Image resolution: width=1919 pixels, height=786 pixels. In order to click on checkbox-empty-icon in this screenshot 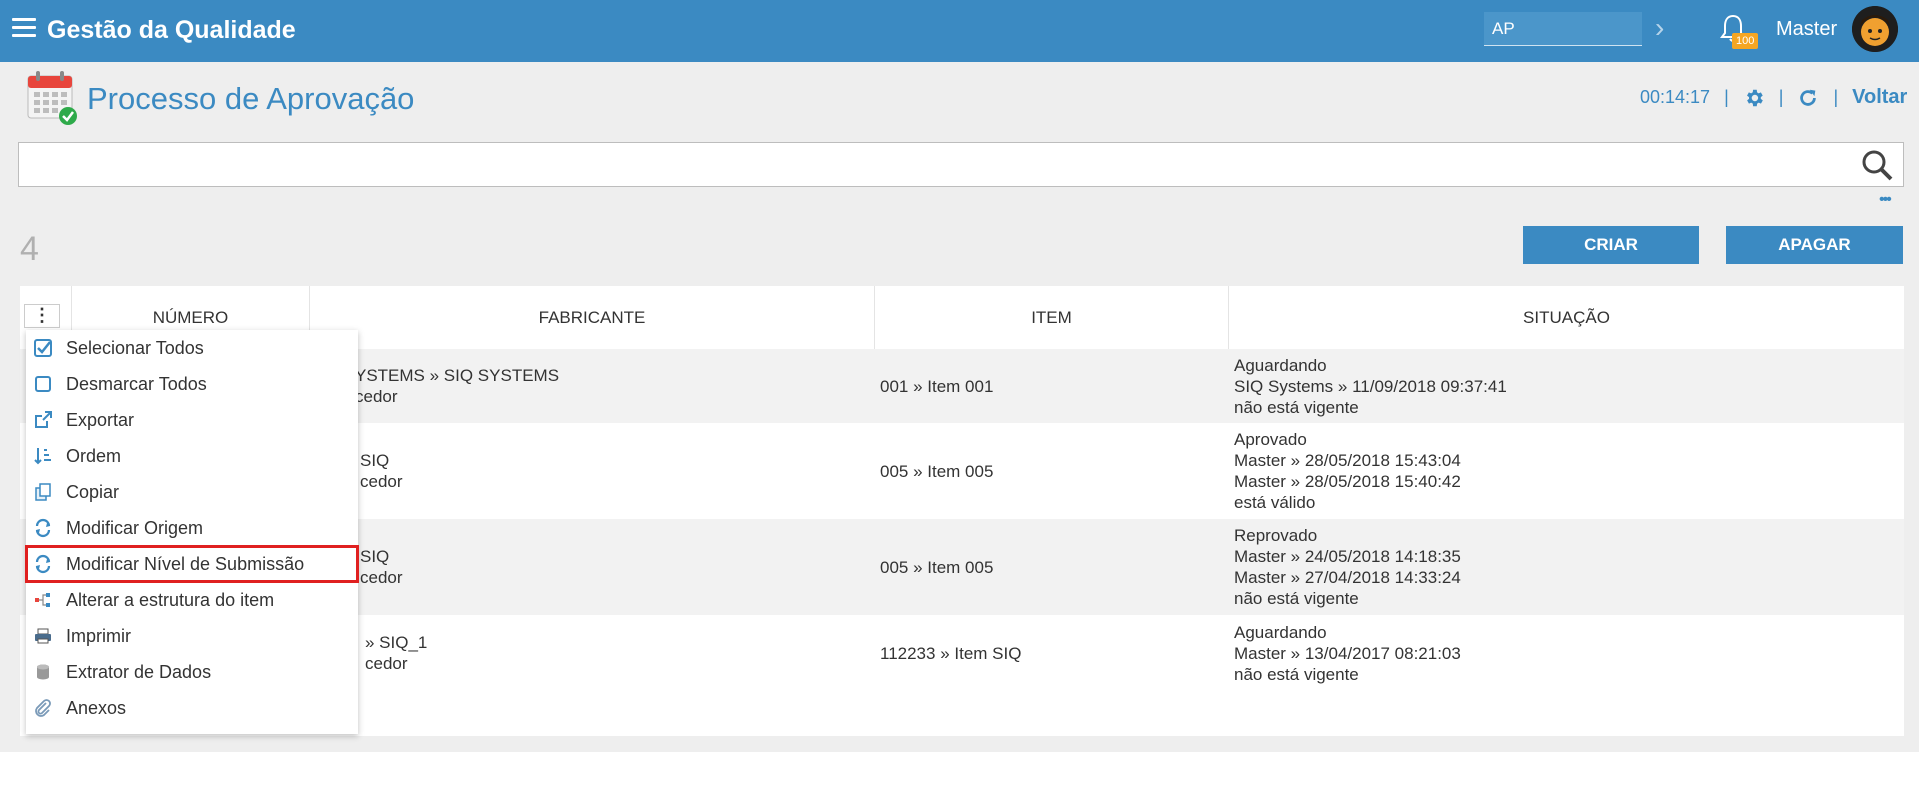, I will do `click(43, 384)`.